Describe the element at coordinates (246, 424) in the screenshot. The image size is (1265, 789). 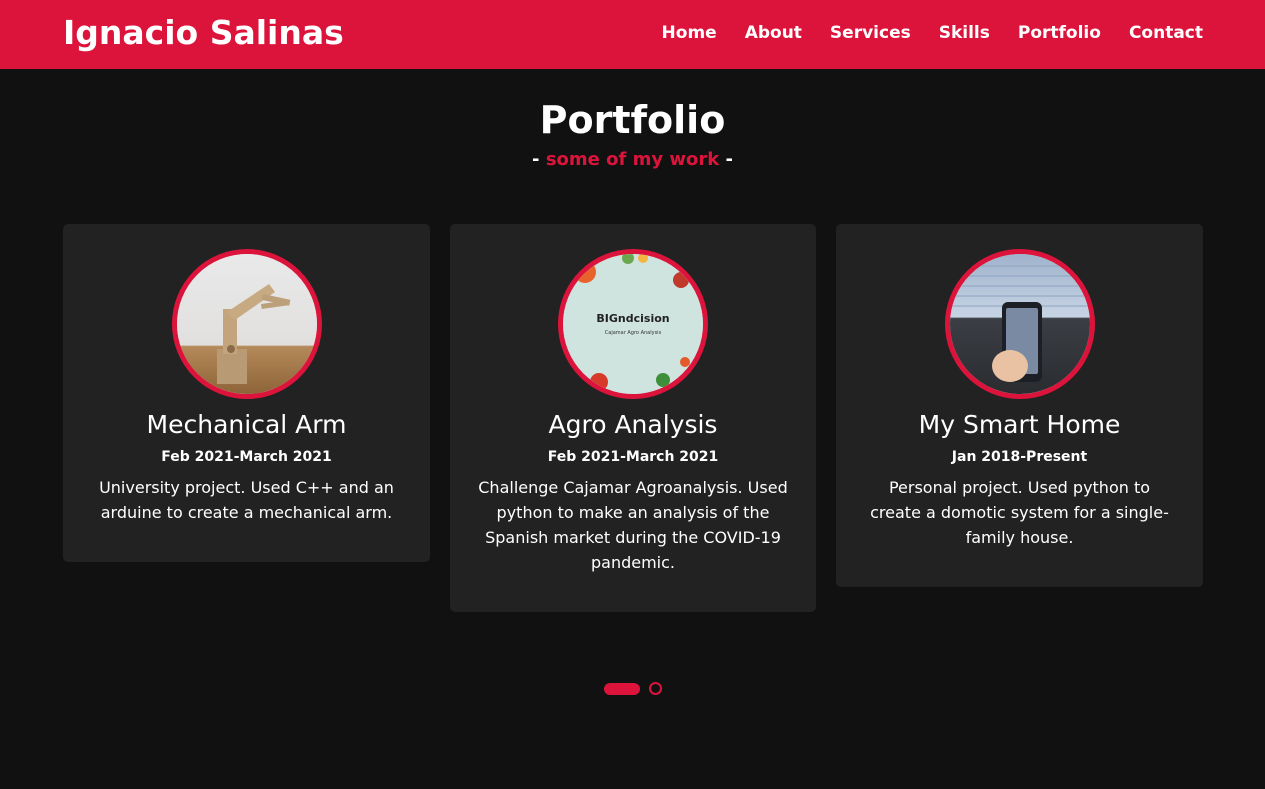
I see `project-title: Mechanical Arm` at that location.